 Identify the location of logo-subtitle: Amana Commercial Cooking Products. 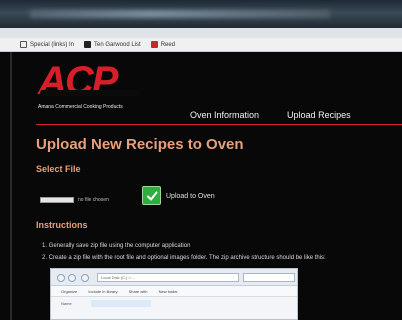
(80, 107).